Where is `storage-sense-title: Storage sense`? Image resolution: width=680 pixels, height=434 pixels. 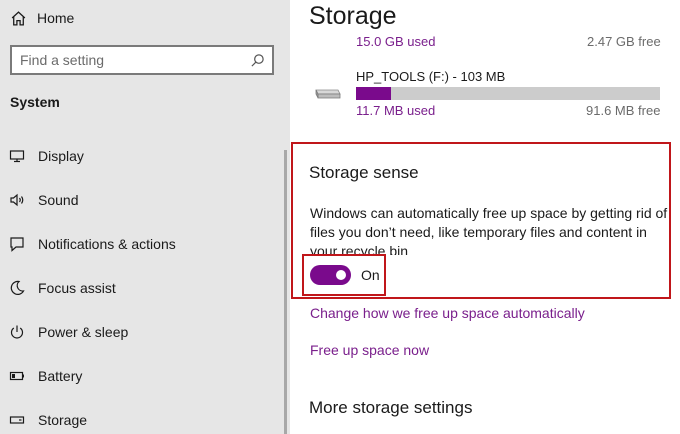 storage-sense-title: Storage sense is located at coordinates (364, 172).